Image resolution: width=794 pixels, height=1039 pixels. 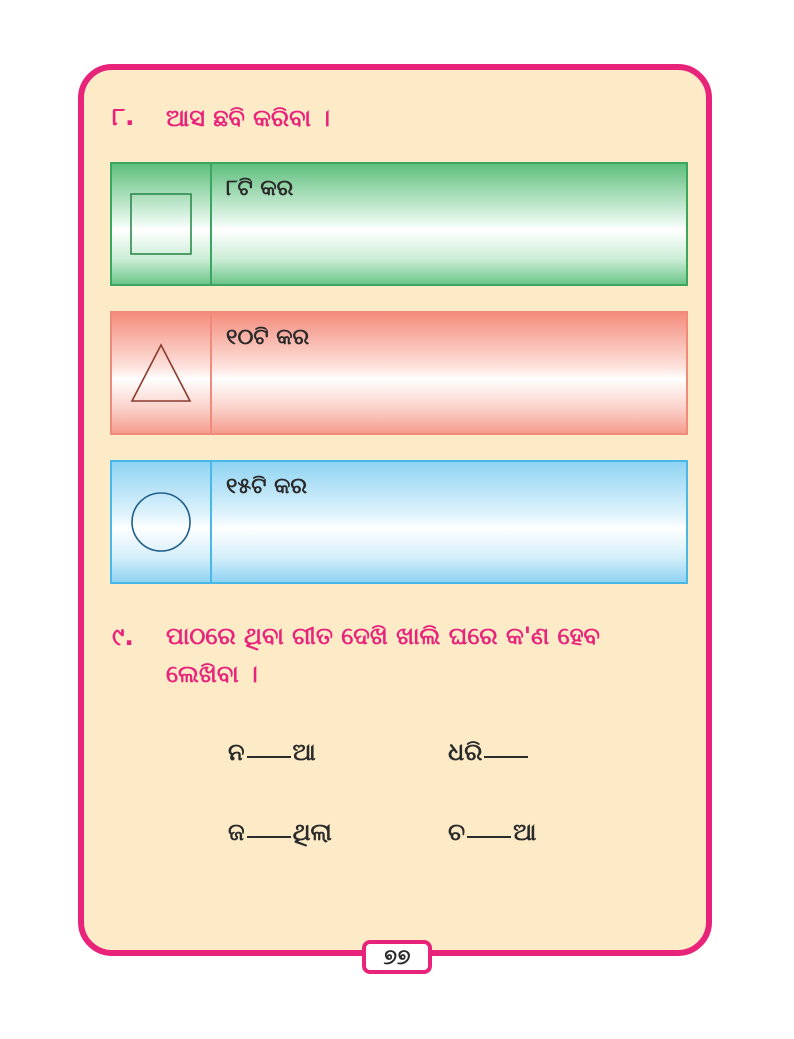 I want to click on task-draw-circles: ୧୫ଟି କର, so click(x=399, y=522).